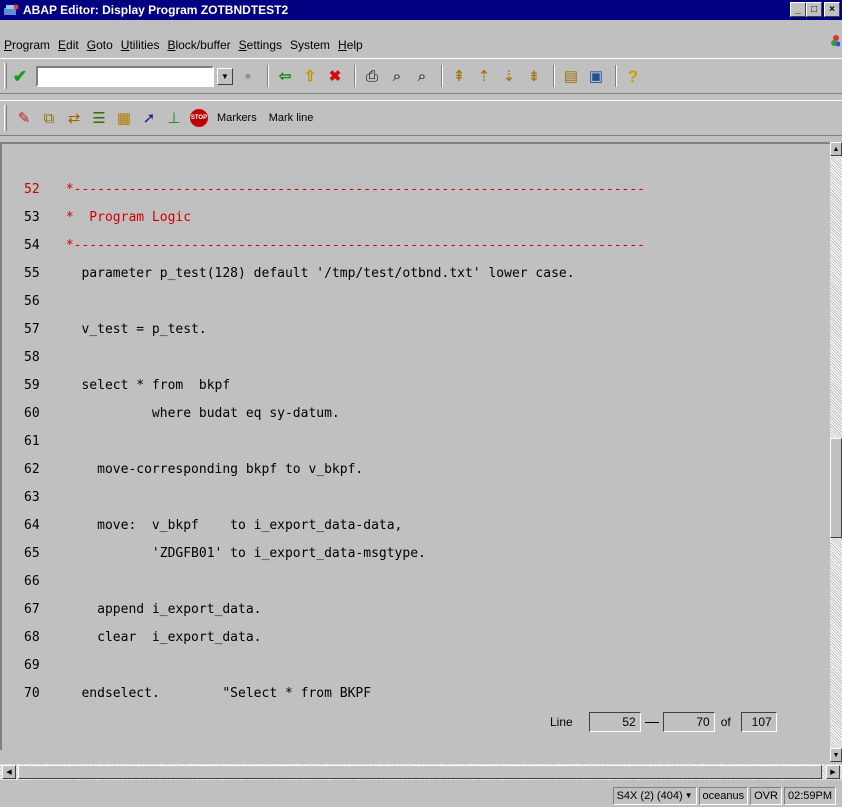 The height and width of the screenshot is (807, 842). Describe the element at coordinates (596, 76) in the screenshot. I see `create-shortcut-button: ▣` at that location.